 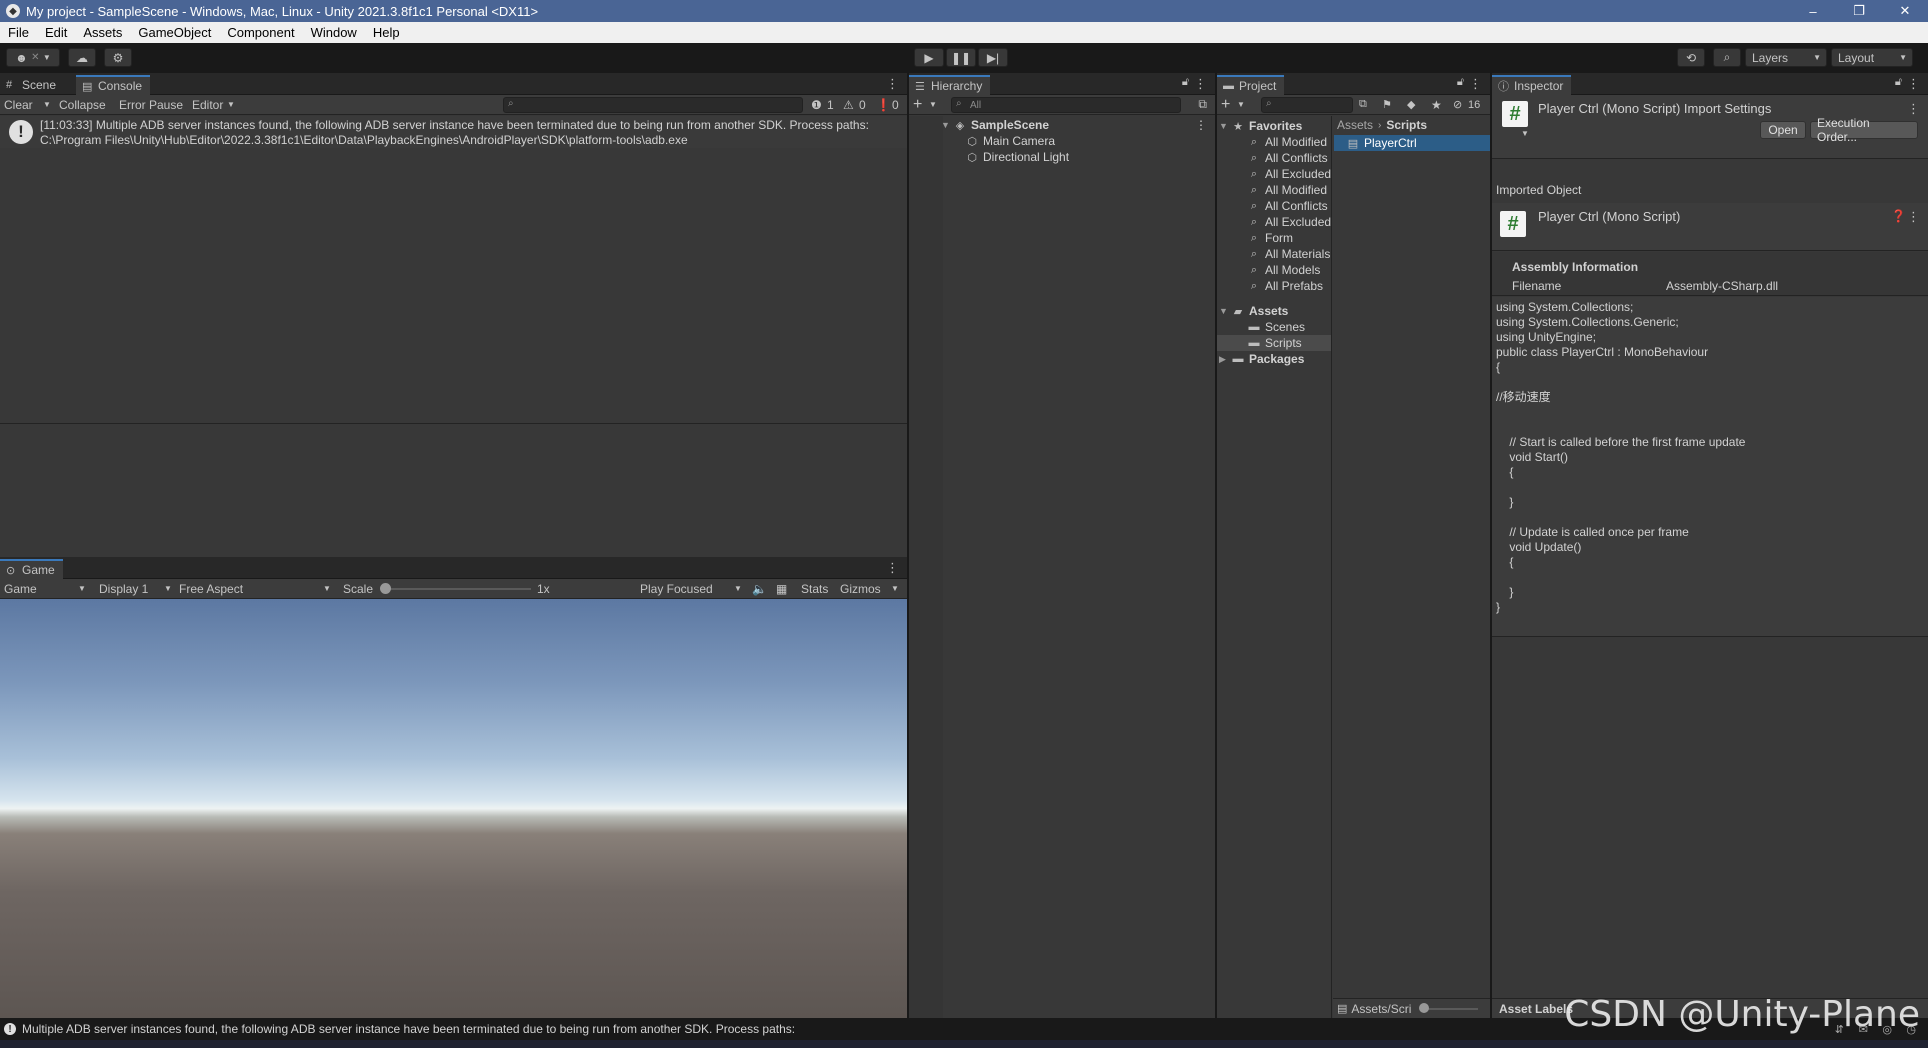 What do you see at coordinates (1276, 327) in the screenshot?
I see `folder-scenes: ▬ Scenes` at bounding box center [1276, 327].